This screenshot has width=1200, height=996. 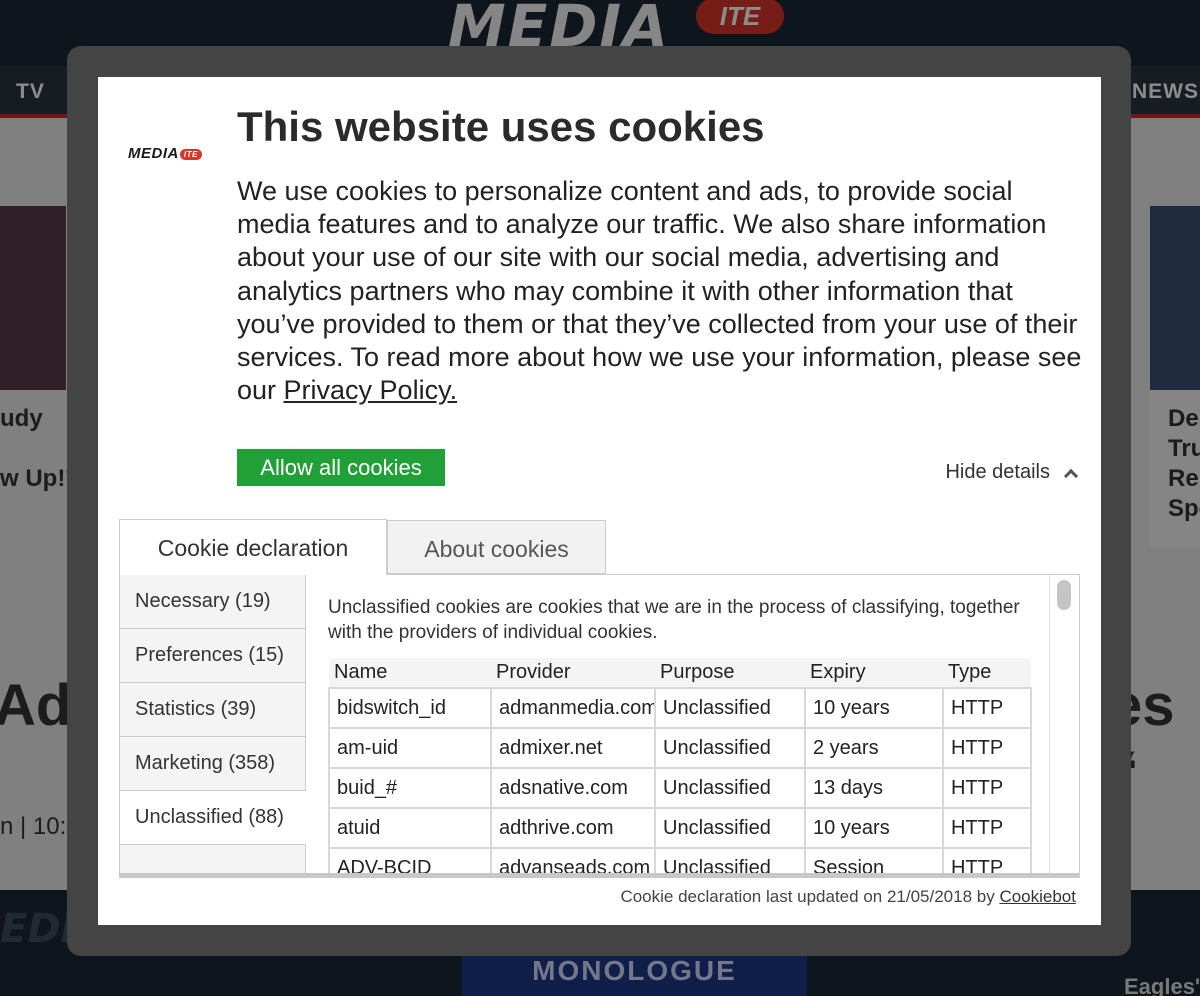 What do you see at coordinates (410, 708) in the screenshot?
I see `cell-name: bidswitch_id` at bounding box center [410, 708].